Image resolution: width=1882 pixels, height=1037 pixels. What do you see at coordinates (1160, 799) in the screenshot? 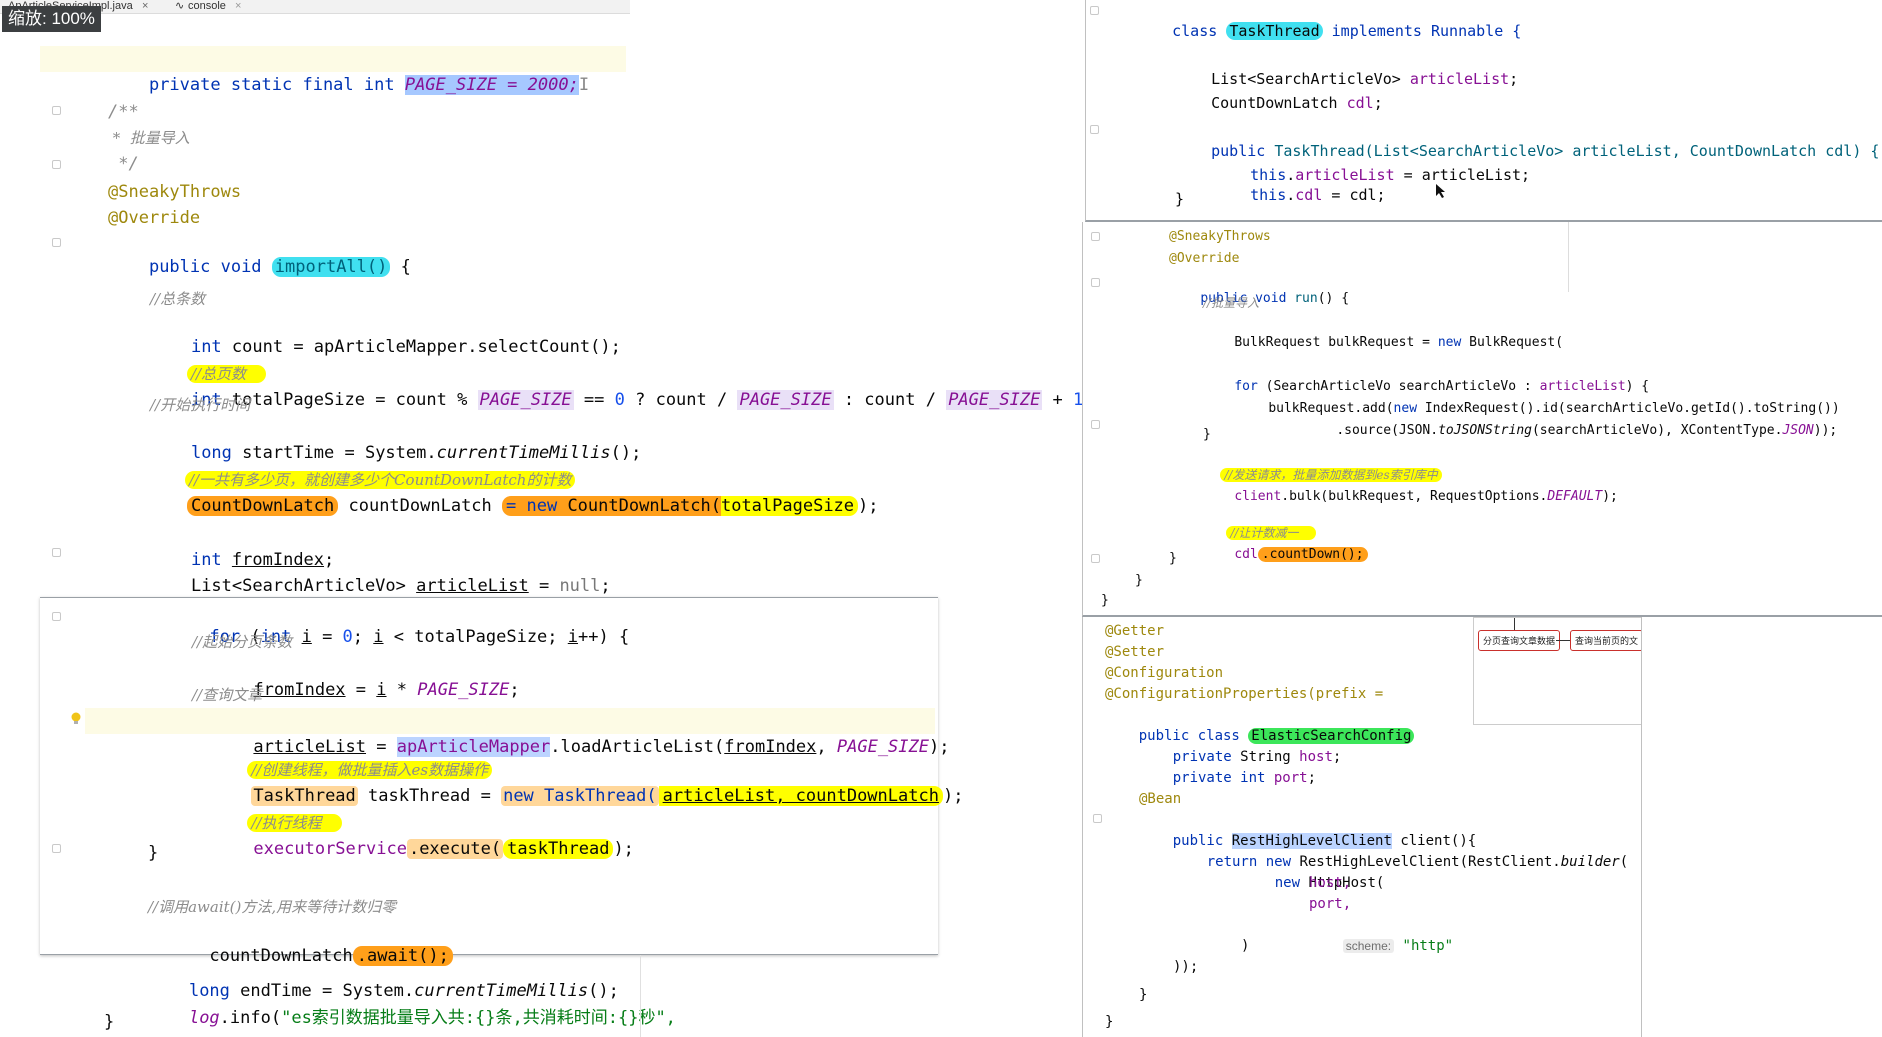
I see `annotation-bean: @Bean` at bounding box center [1160, 799].